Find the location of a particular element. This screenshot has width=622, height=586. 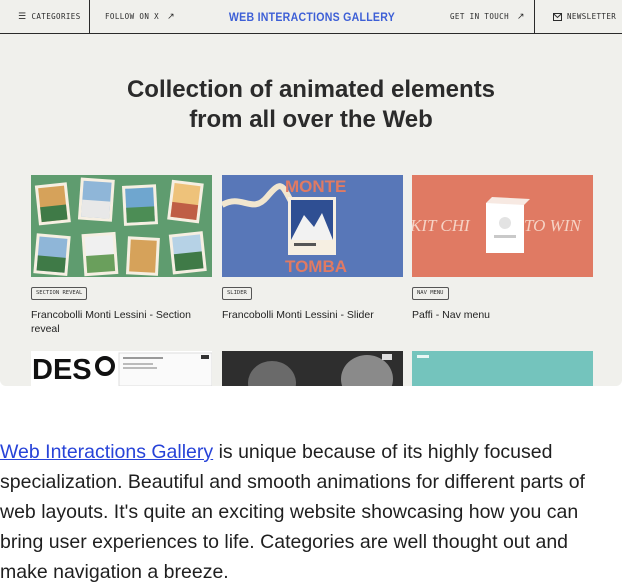

web-interactions-gallery-link: Web Interactions Gallery is located at coordinates (106, 452).